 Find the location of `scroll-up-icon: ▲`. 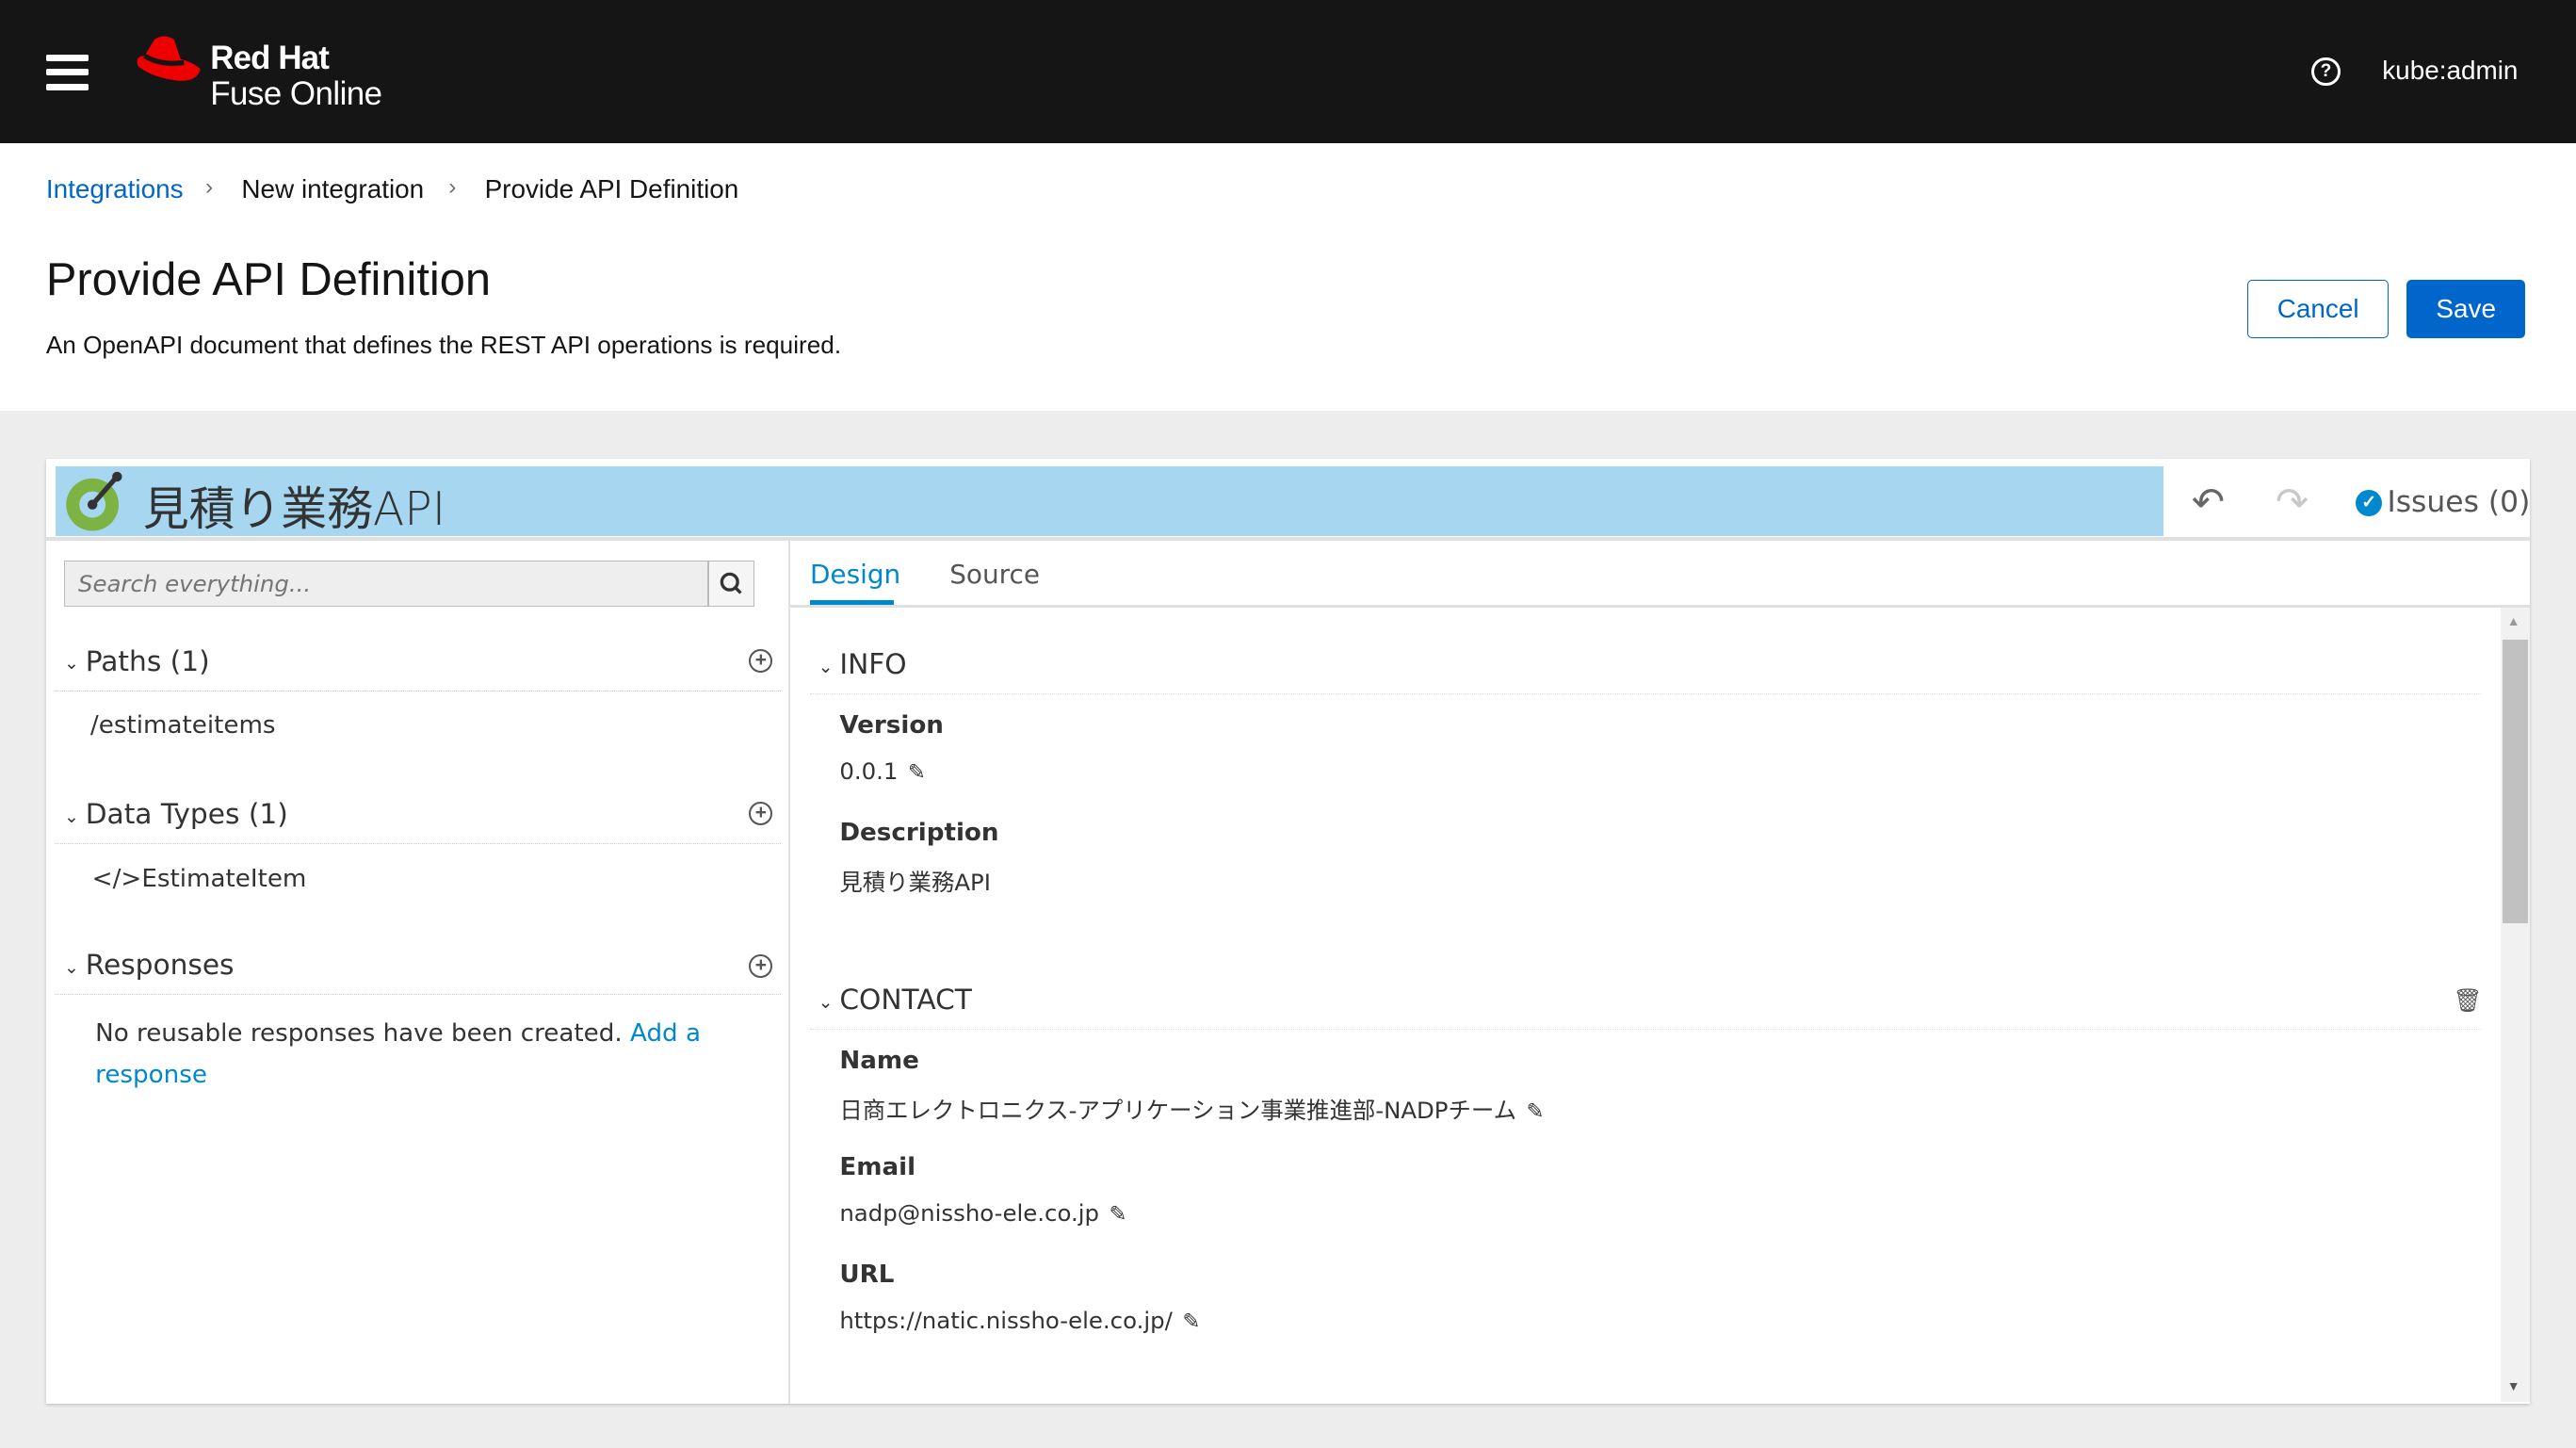

scroll-up-icon: ▲ is located at coordinates (2513, 621).